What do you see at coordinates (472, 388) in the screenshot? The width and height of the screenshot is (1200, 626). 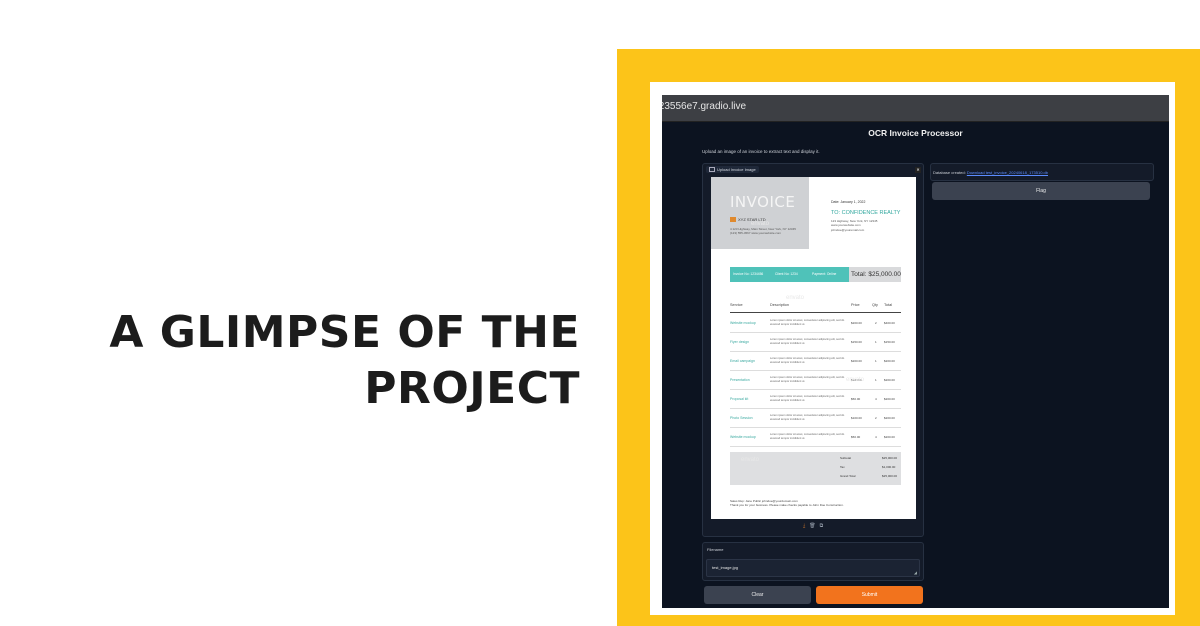 I see `slide-title-line2: PROJECT` at bounding box center [472, 388].